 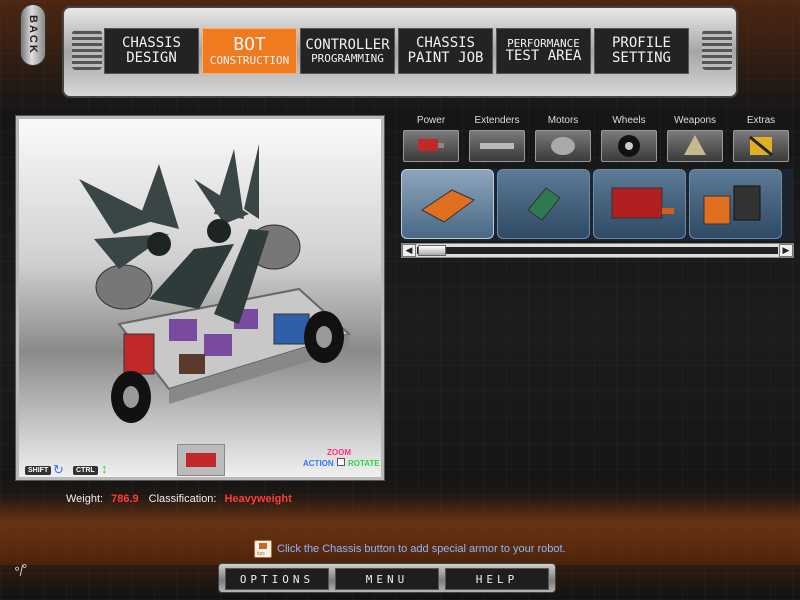 I want to click on extras-icon, so click(x=761, y=146).